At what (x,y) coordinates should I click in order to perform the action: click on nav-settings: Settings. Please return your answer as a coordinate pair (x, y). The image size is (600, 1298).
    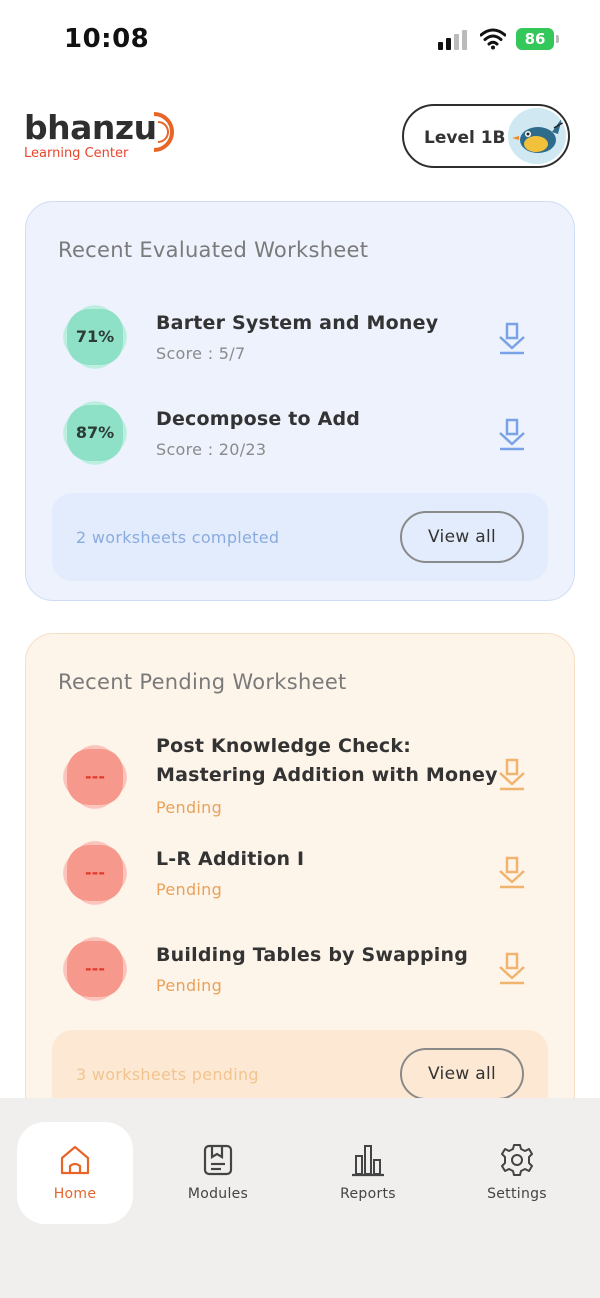
    Looking at the image, I should click on (517, 1173).